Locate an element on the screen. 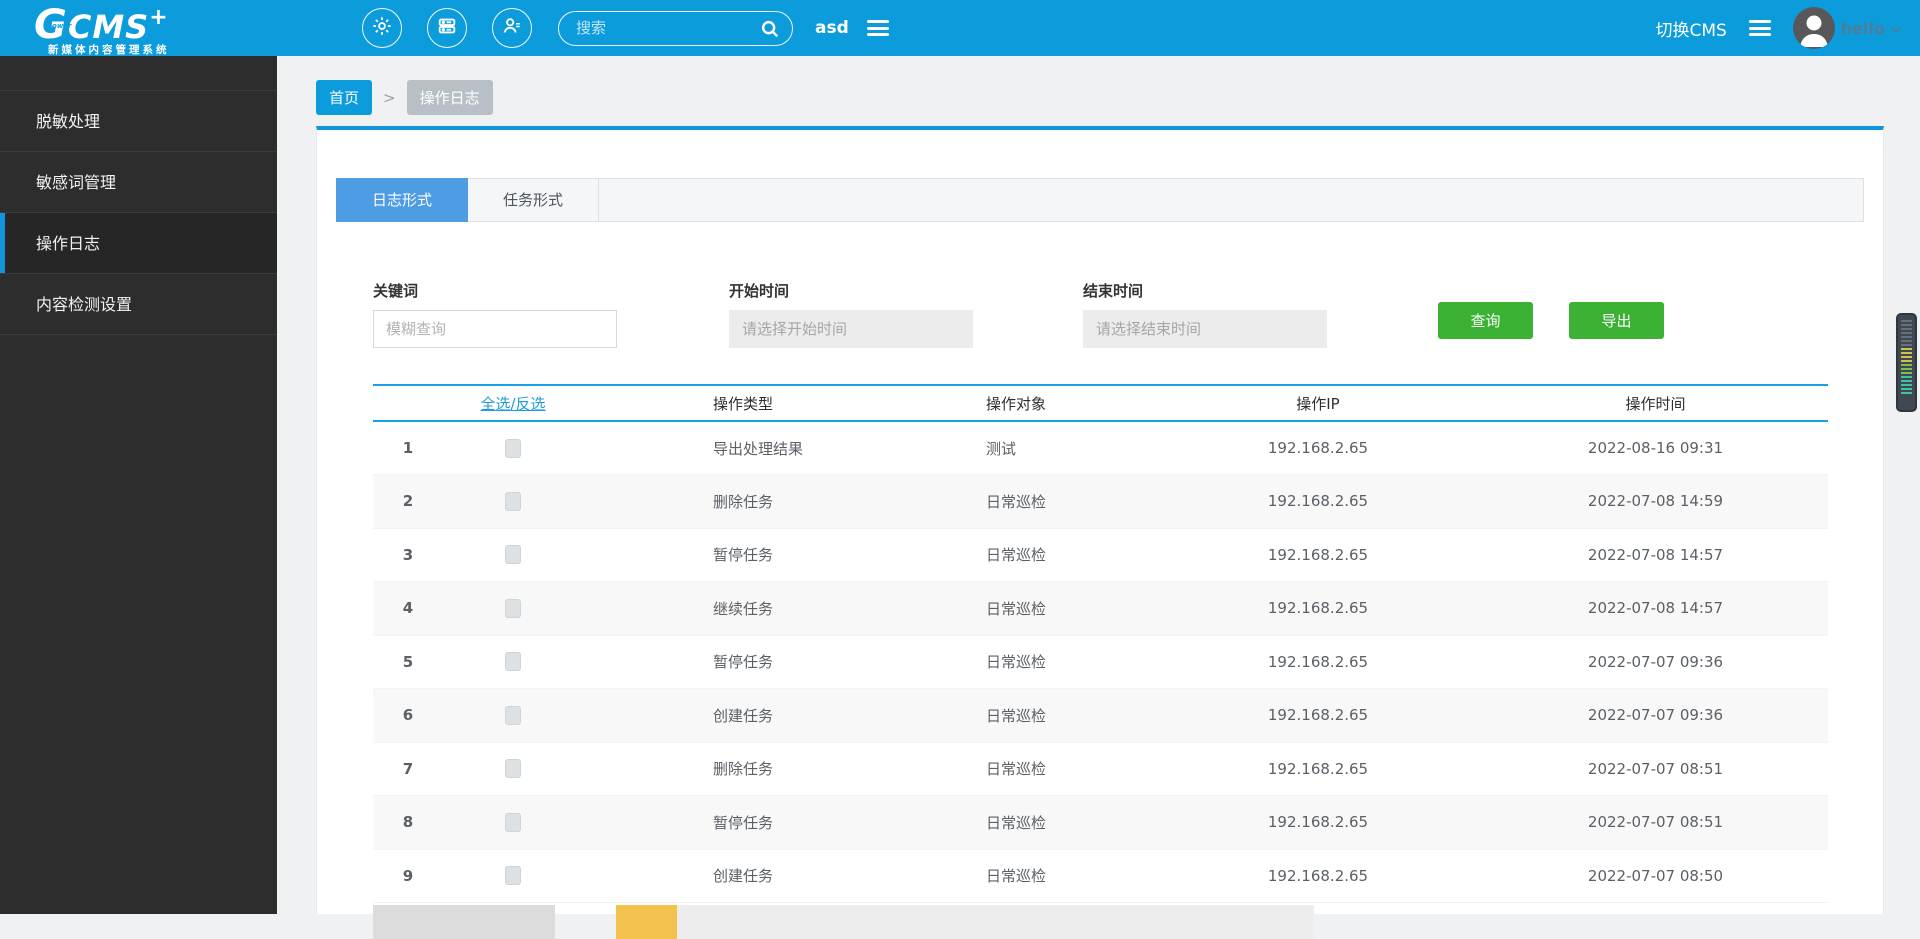 The width and height of the screenshot is (1920, 939). cell-operation-time: 2022-07-08 14:57 is located at coordinates (1655, 555).